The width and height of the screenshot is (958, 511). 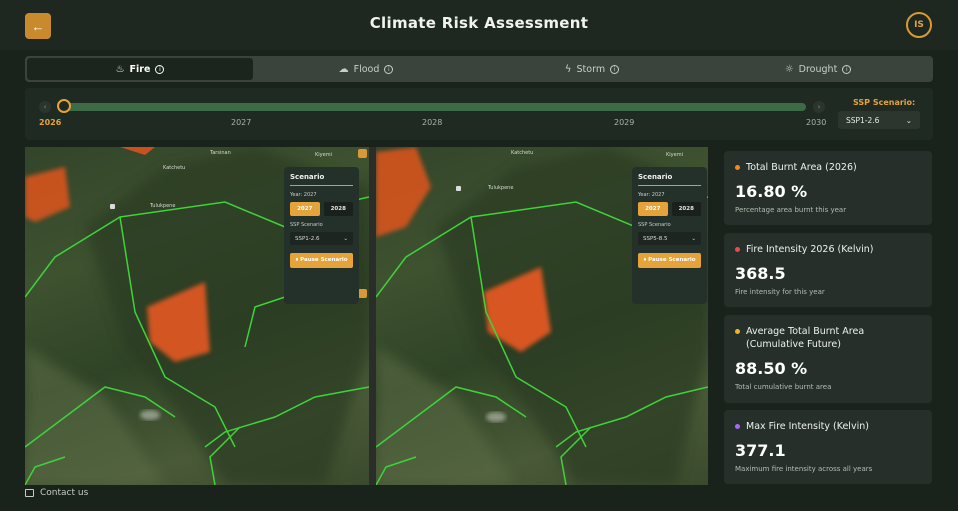 I want to click on stat-description: Fire intensity for this year, so click(x=780, y=292).